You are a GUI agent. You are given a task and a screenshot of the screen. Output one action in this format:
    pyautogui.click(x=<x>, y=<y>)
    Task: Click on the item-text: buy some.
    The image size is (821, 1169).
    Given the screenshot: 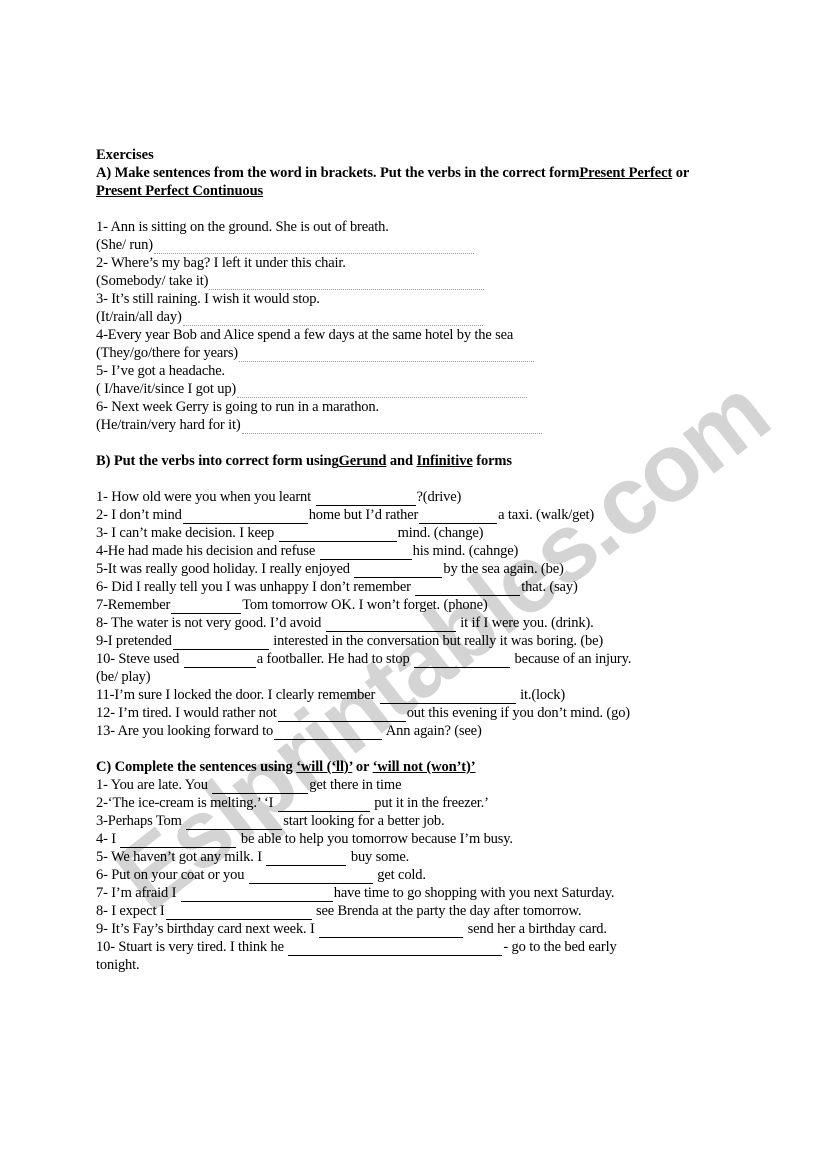 What is the action you would take?
    pyautogui.click(x=378, y=857)
    